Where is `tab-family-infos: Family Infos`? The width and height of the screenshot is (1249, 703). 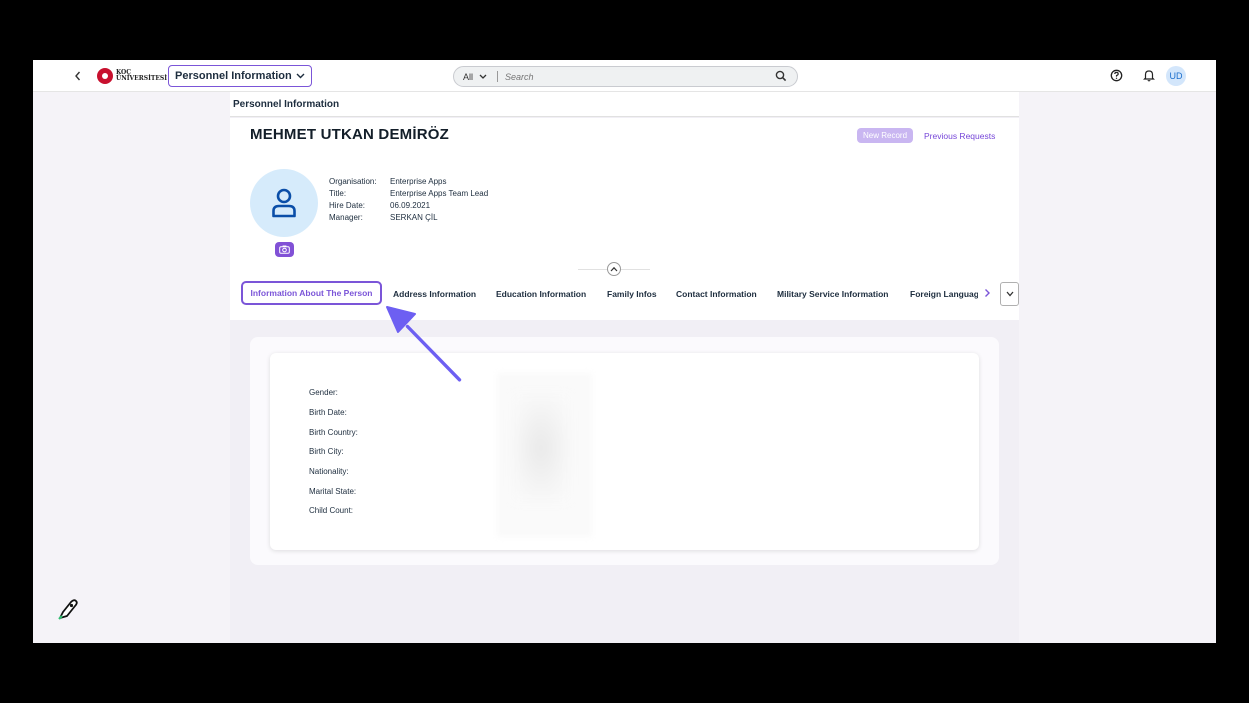 tab-family-infos: Family Infos is located at coordinates (632, 294).